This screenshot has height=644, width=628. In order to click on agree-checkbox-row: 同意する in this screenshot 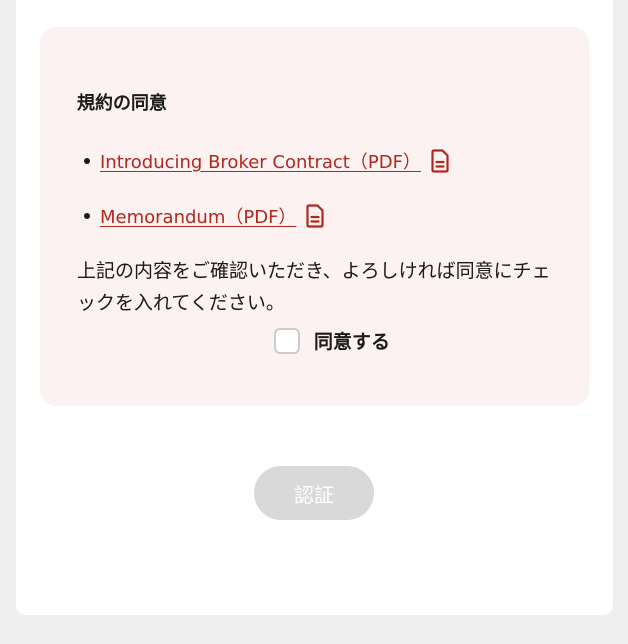, I will do `click(332, 340)`.